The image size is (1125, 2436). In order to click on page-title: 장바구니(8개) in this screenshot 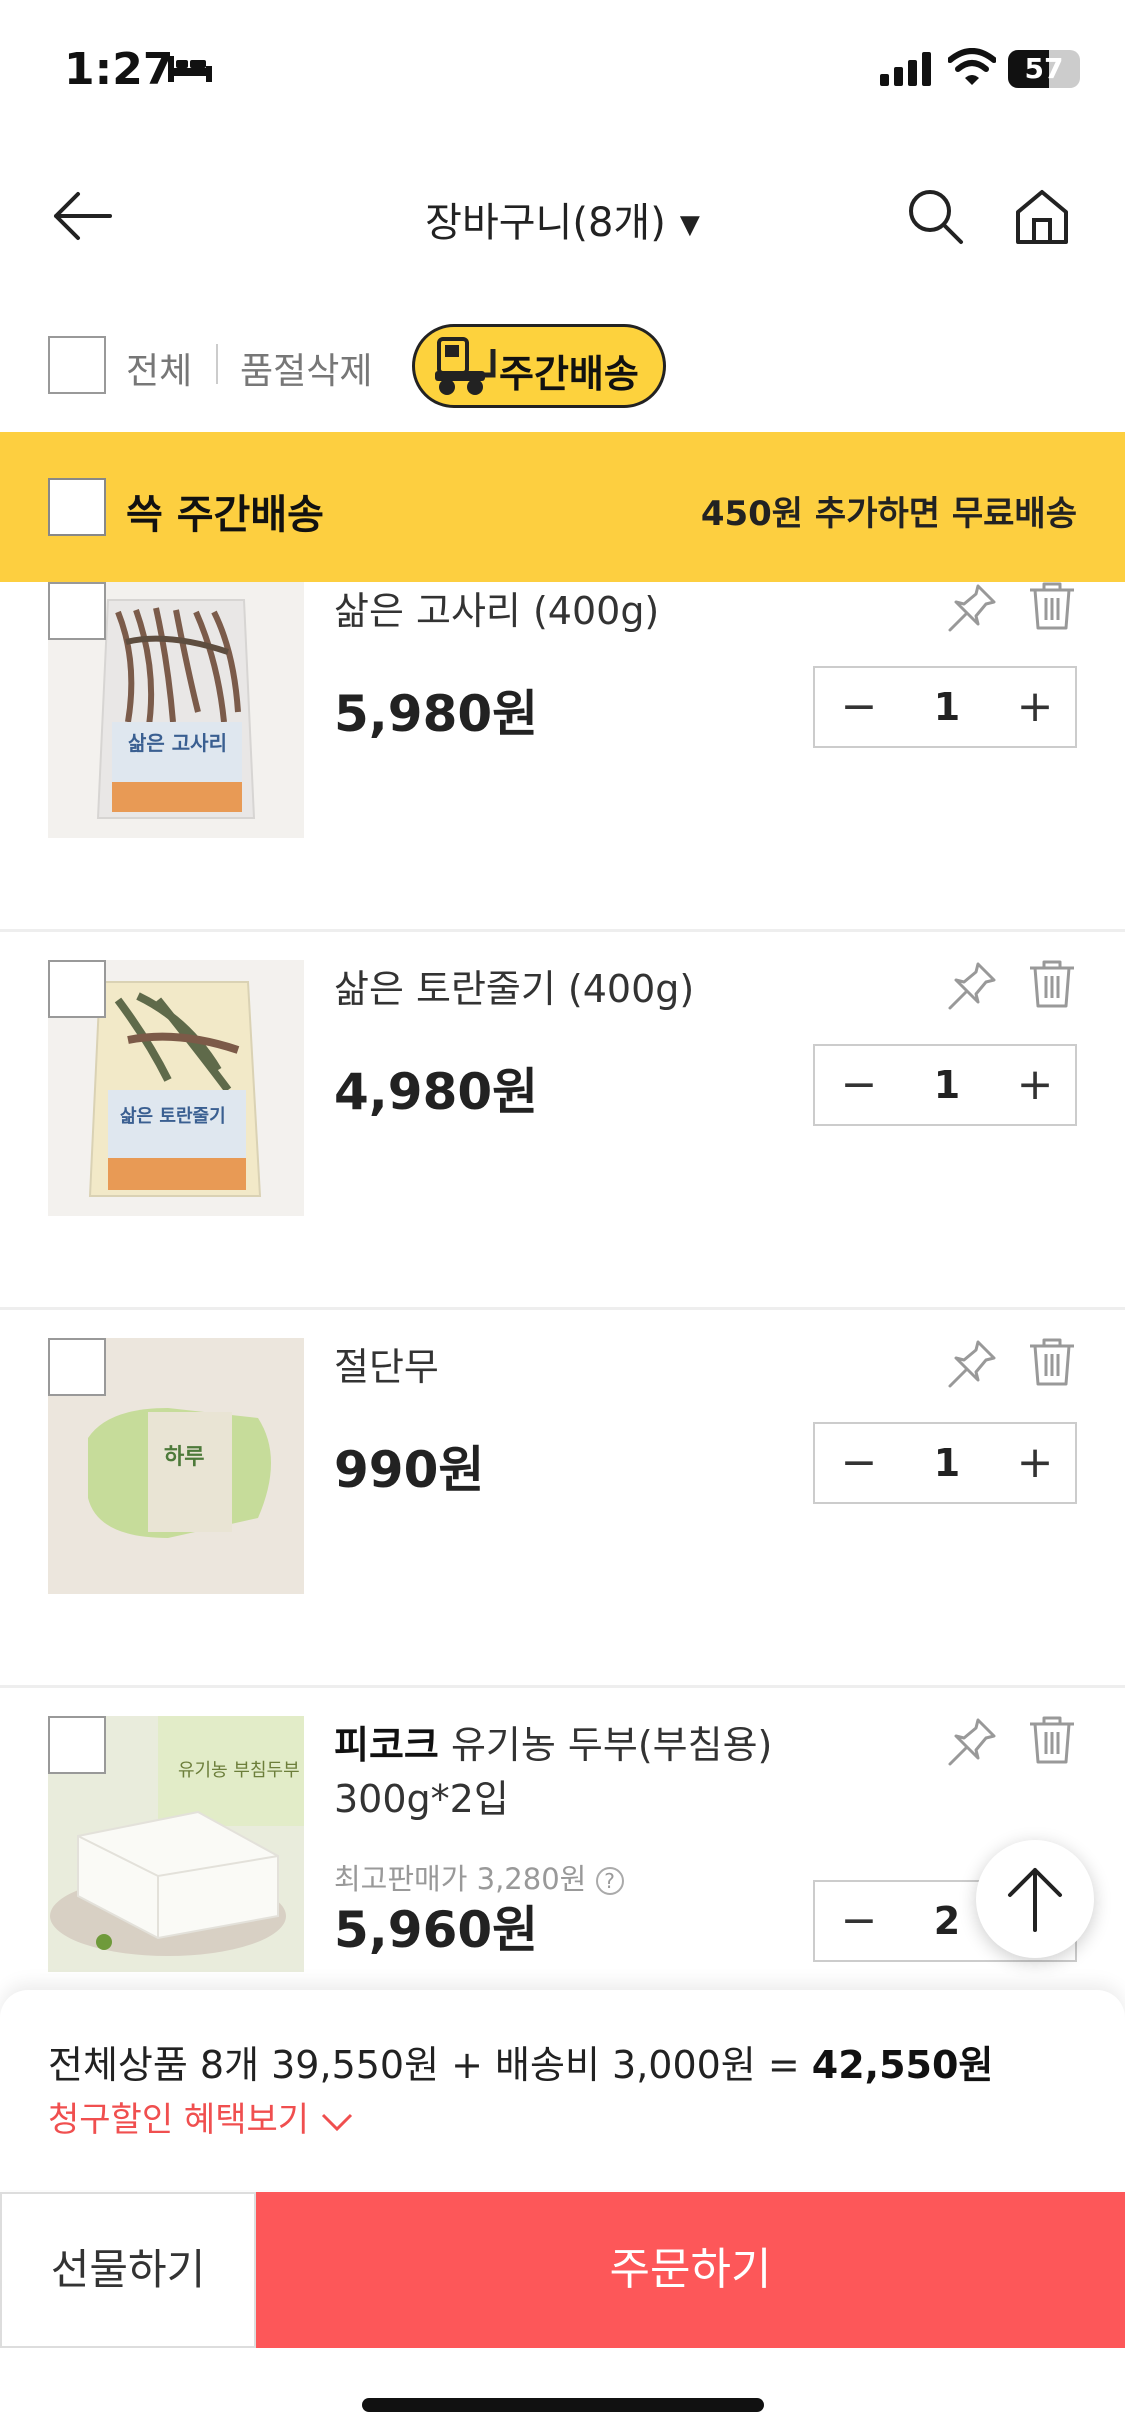, I will do `click(545, 223)`.